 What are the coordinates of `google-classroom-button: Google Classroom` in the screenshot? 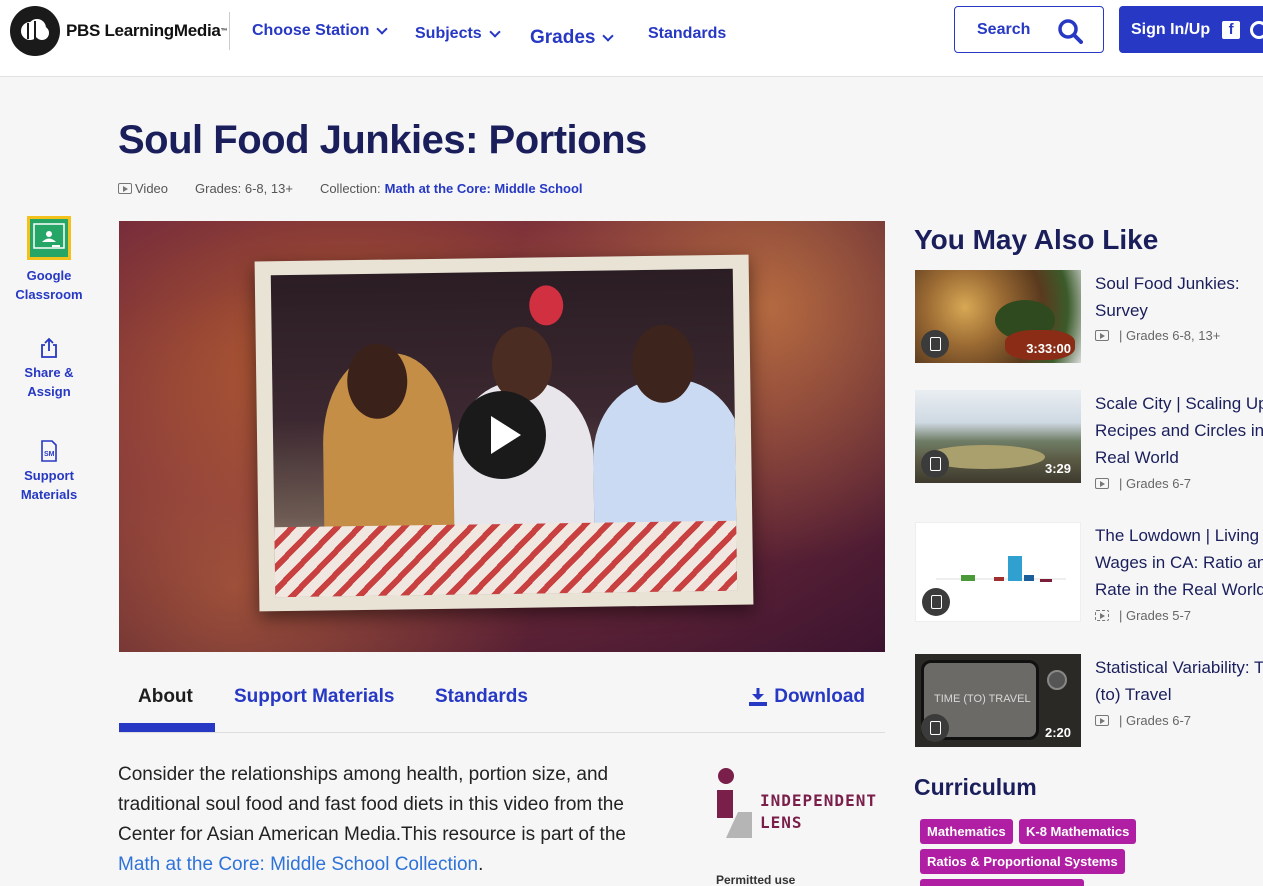 It's located at (49, 260).